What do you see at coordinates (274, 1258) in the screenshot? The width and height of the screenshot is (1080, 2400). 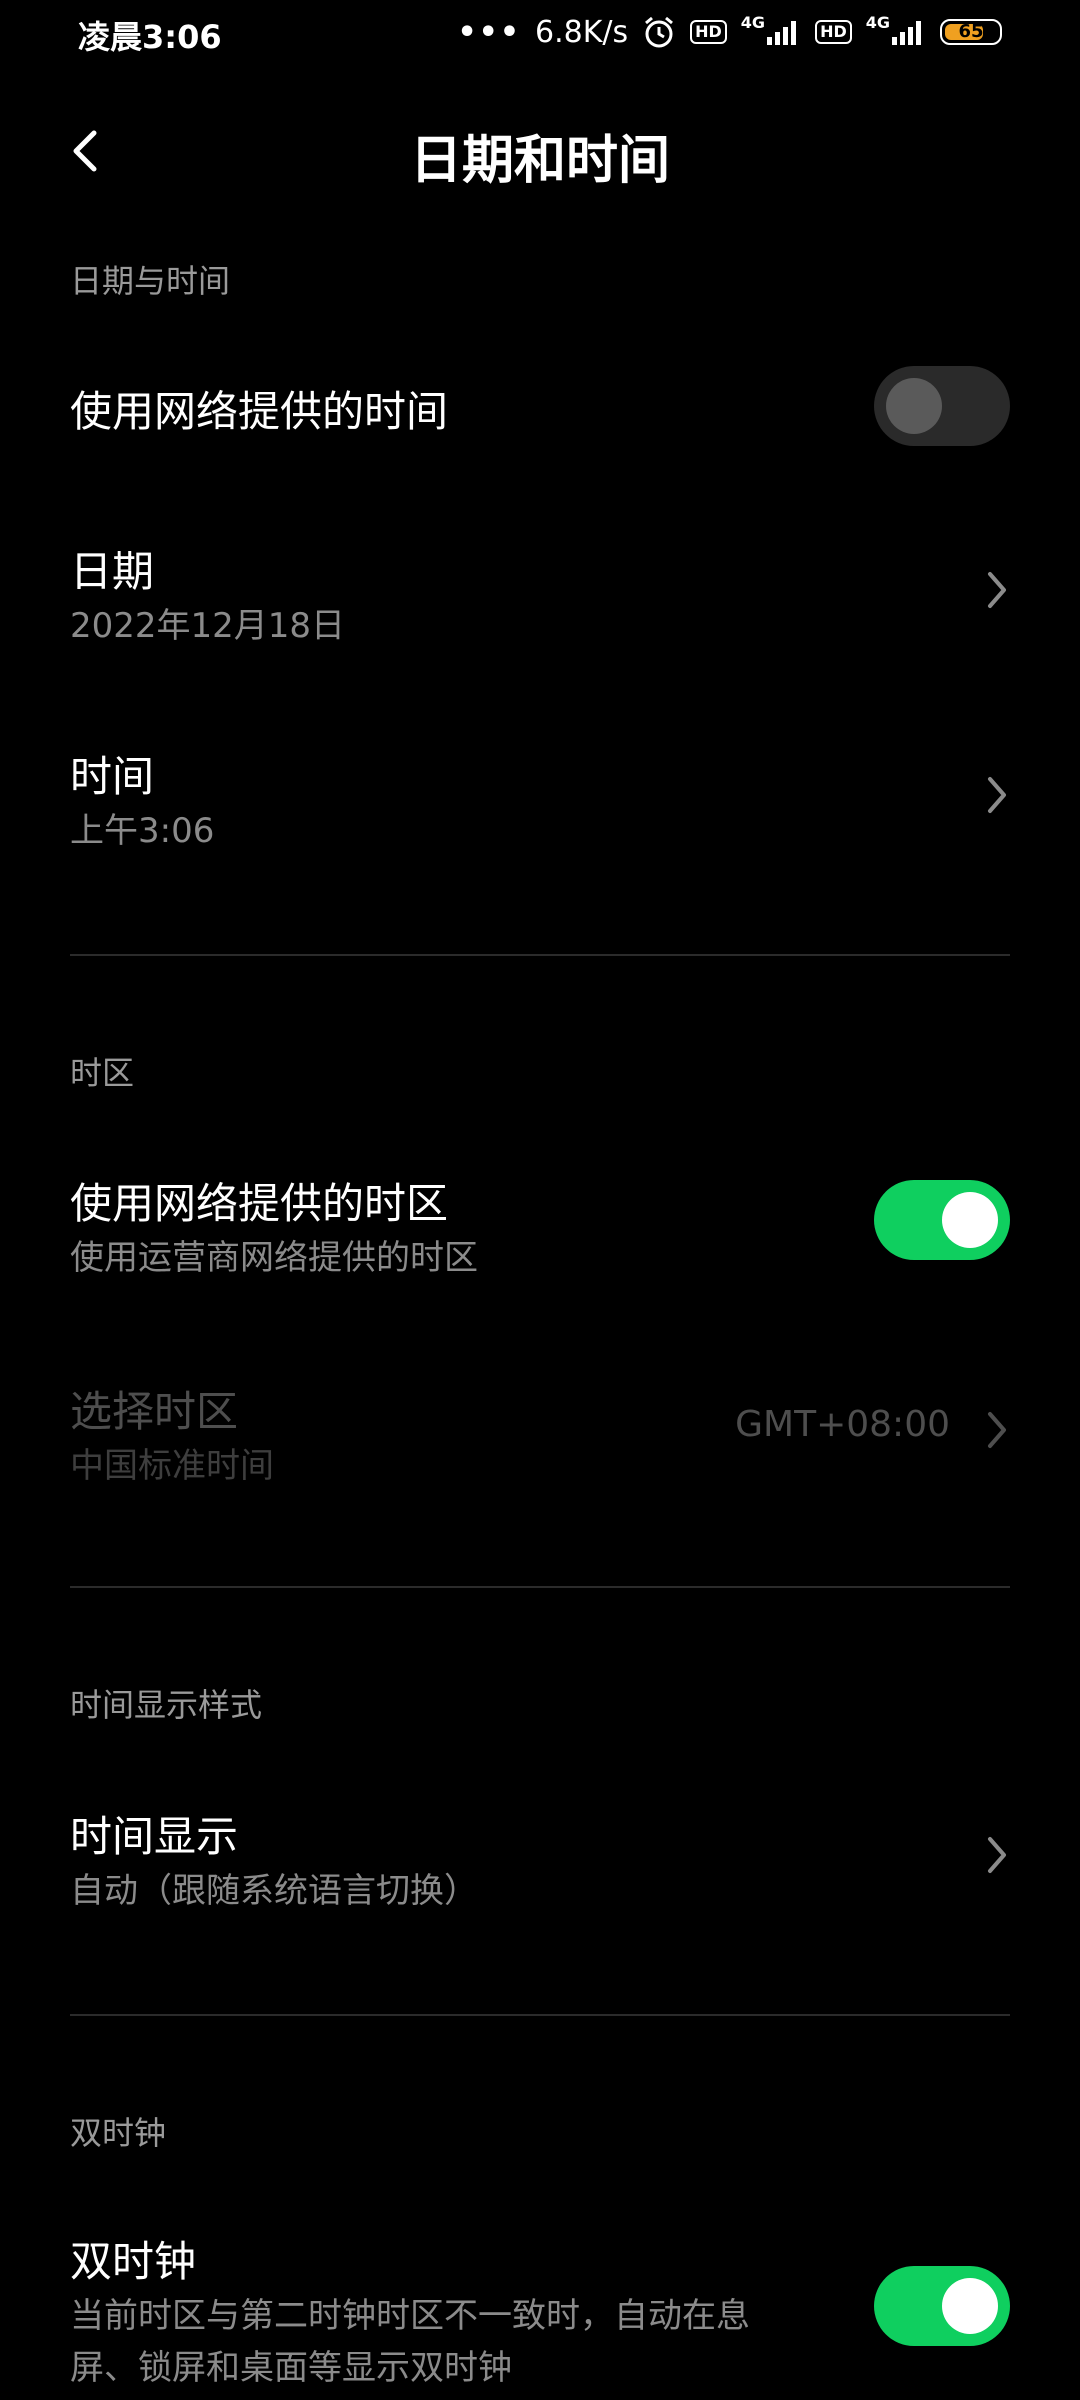 I see `network-timezone-sub: 使用运营商网络提供的时区` at bounding box center [274, 1258].